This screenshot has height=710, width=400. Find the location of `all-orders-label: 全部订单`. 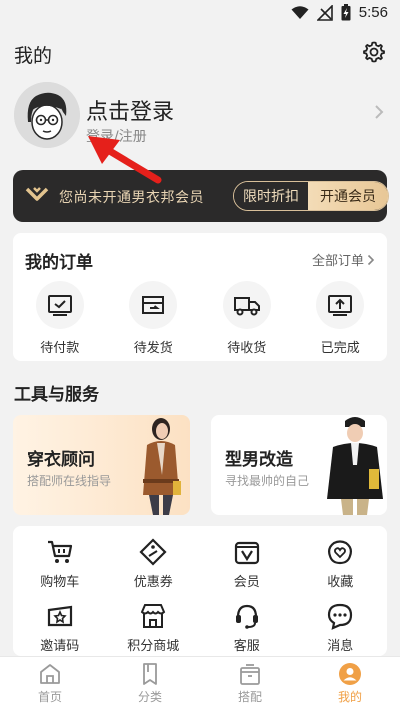

all-orders-label: 全部订单 is located at coordinates (338, 259).